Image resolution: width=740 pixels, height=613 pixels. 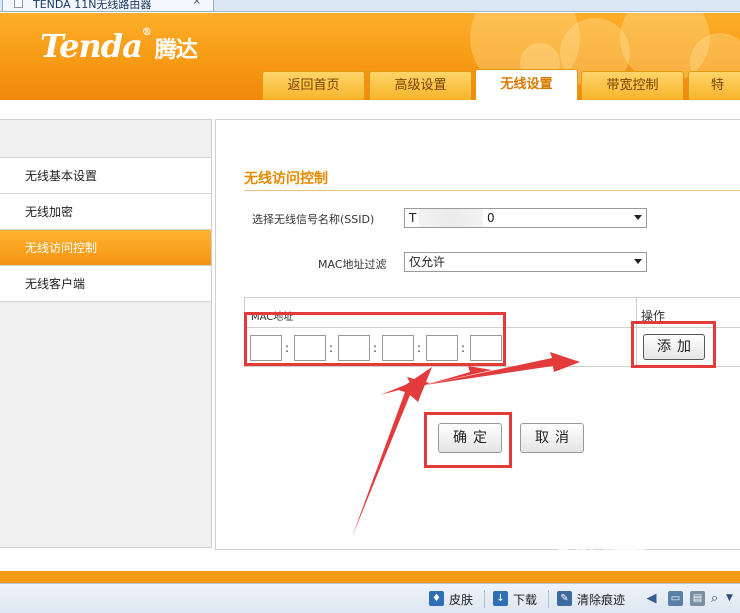 I want to click on annotation-box-add, so click(x=673, y=344).